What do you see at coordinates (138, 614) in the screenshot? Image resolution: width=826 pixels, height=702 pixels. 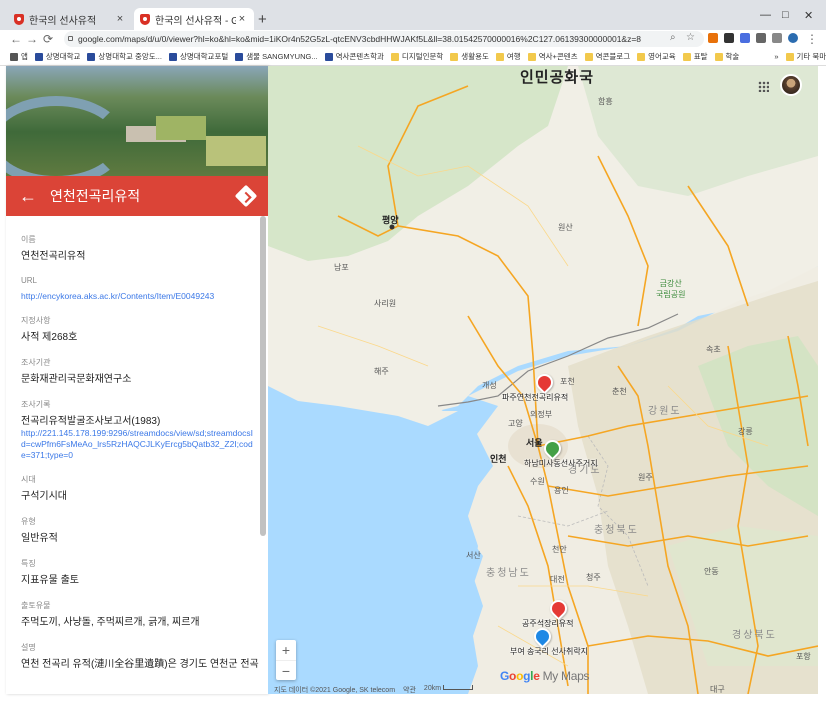 I see `field-artifacts: 출토유물 주먹도끼, 사냥돌, 주먹찌르개, 긁개, 찌르개` at bounding box center [138, 614].